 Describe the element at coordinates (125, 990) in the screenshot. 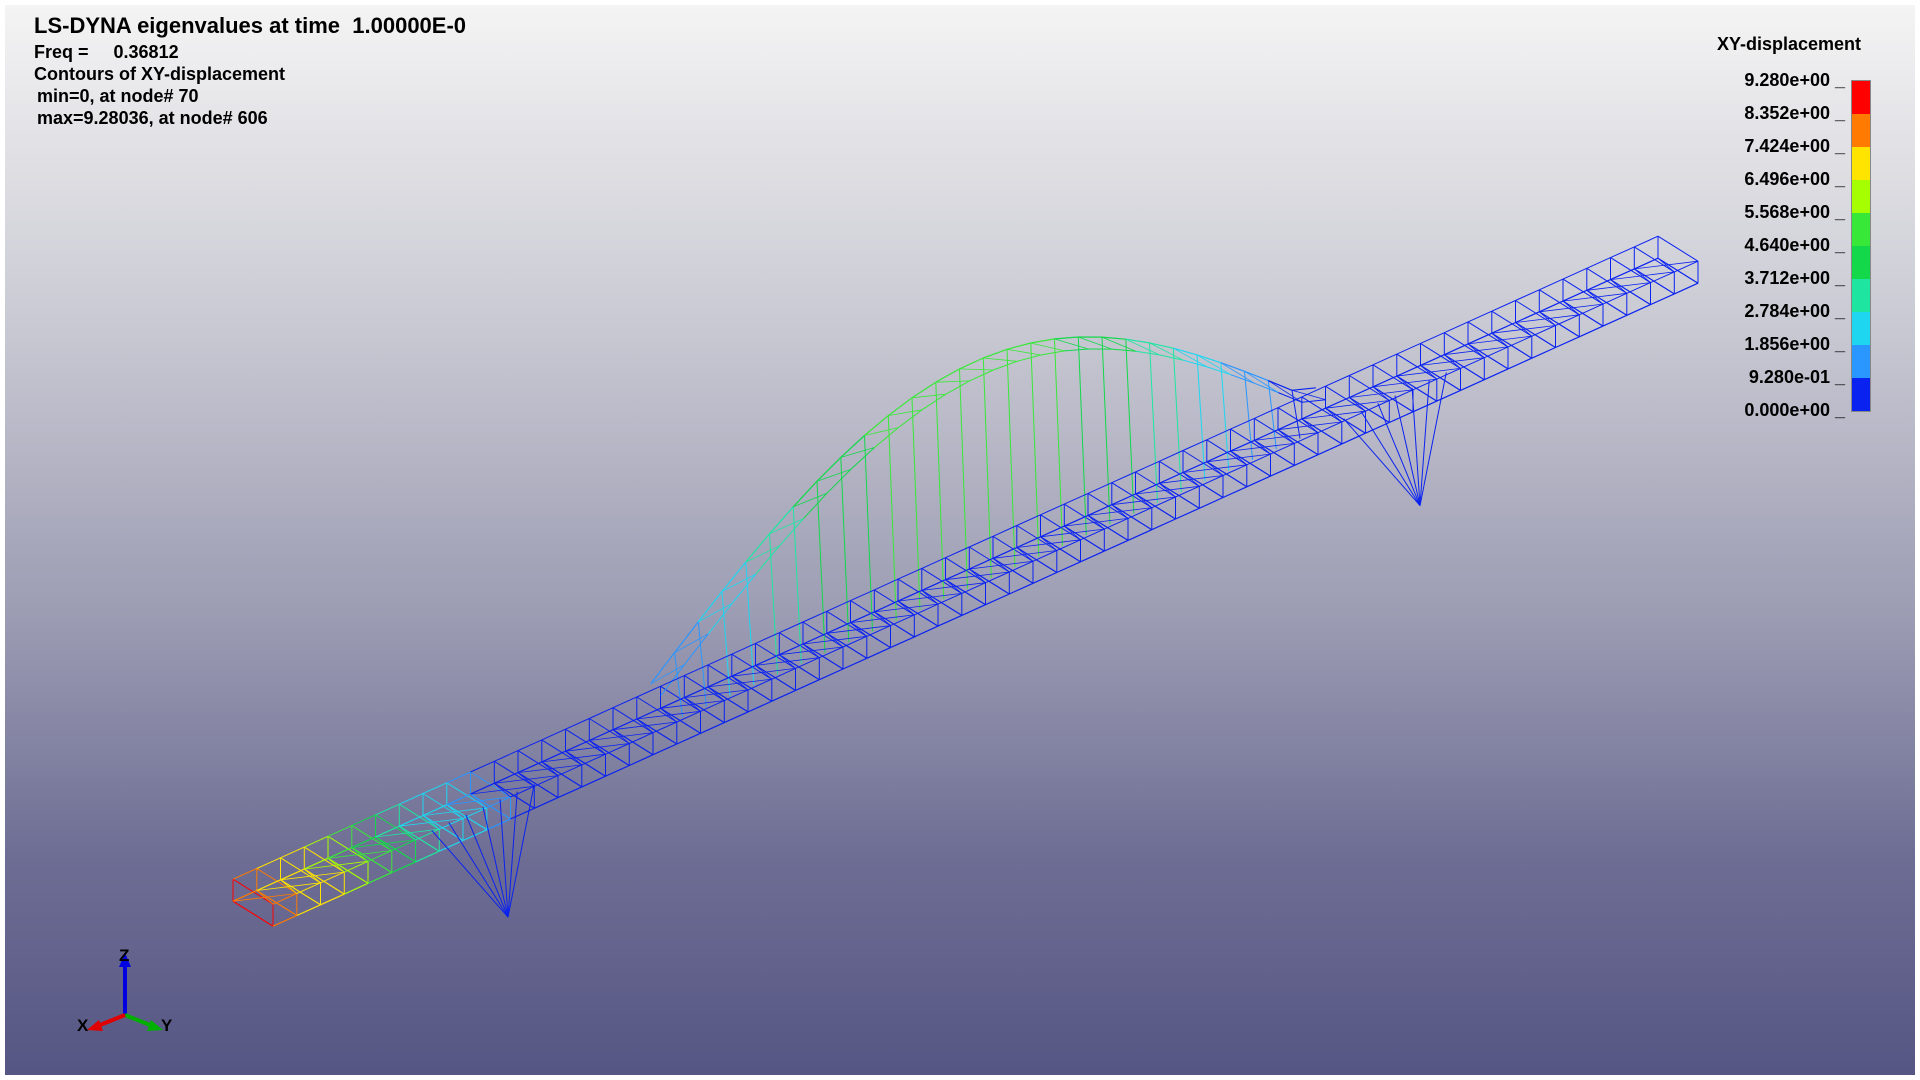

I see `axis-triad: Z Y X` at that location.